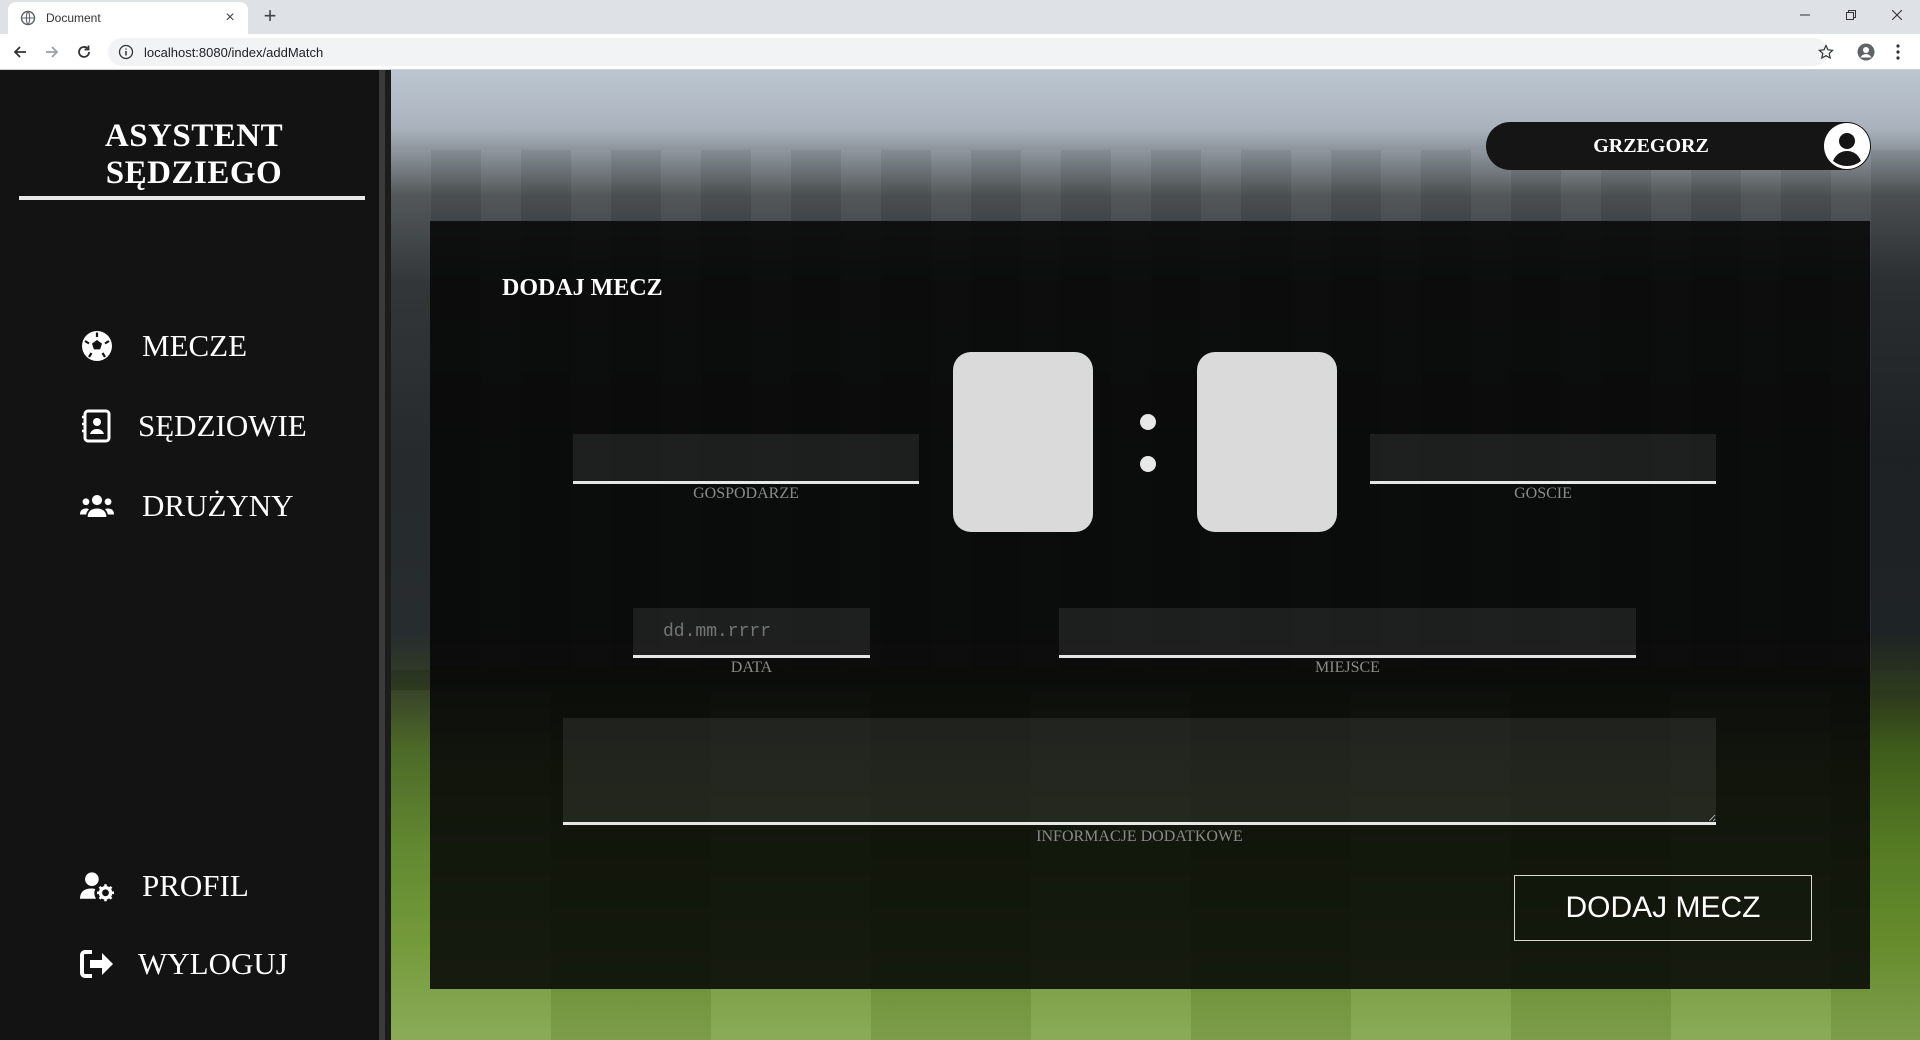 Image resolution: width=1920 pixels, height=1040 pixels. I want to click on brand-divider, so click(192, 198).